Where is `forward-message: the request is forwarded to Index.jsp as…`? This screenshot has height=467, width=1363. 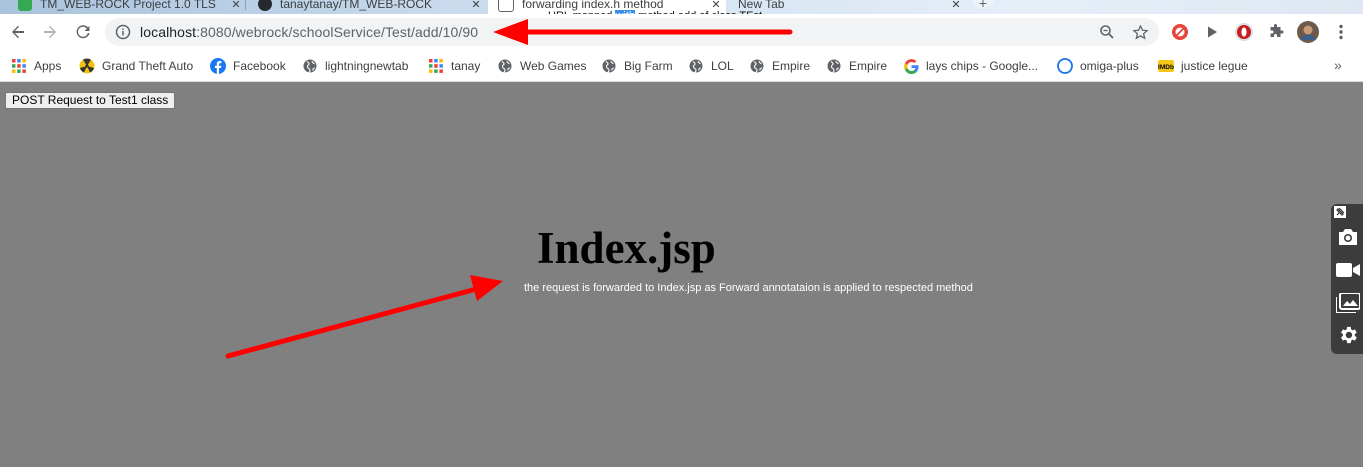
forward-message: the request is forwarded to Index.jsp as… is located at coordinates (748, 288).